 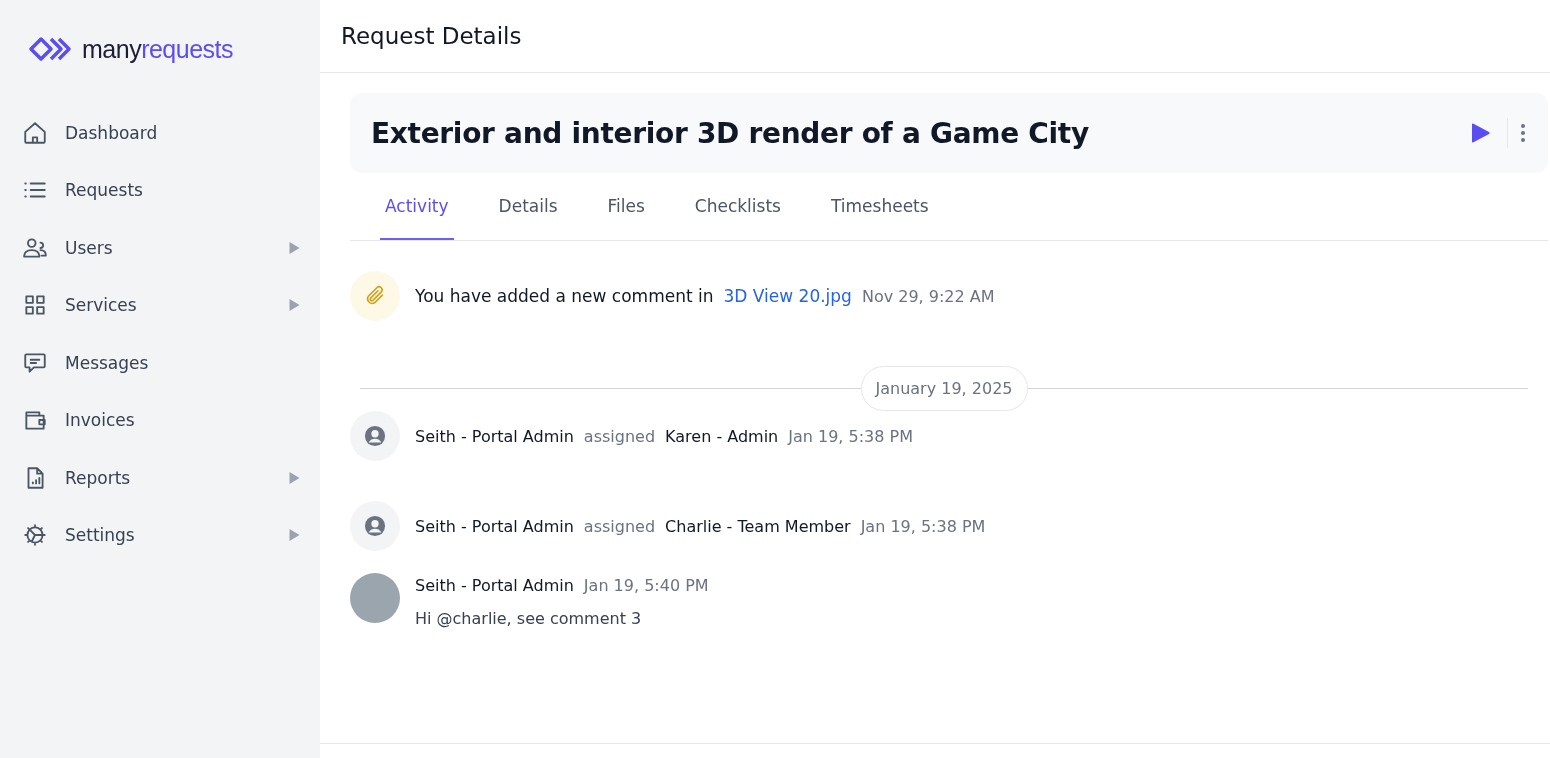 What do you see at coordinates (160, 478) in the screenshot?
I see `nav-item: Reports` at bounding box center [160, 478].